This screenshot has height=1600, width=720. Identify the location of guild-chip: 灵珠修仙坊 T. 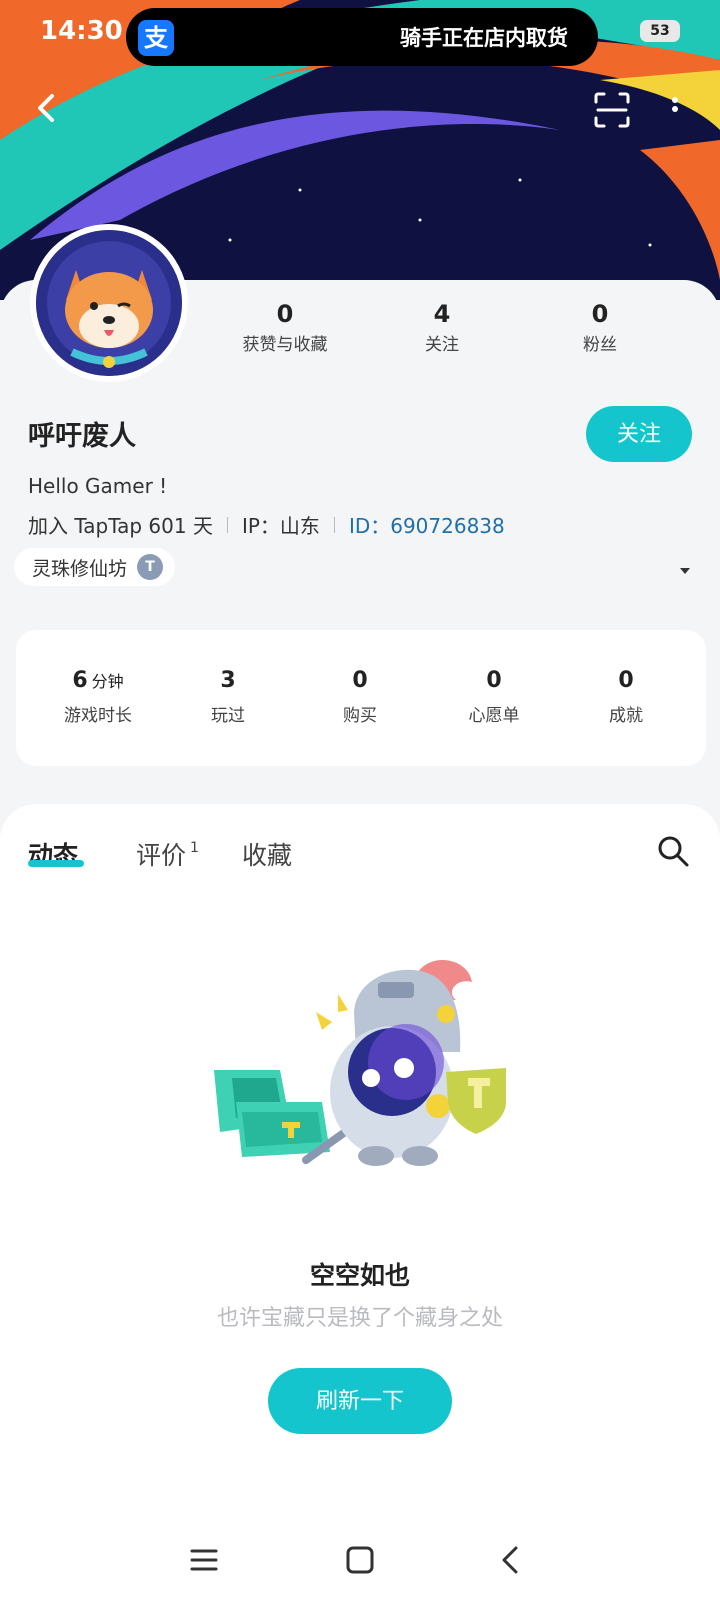
(95, 567).